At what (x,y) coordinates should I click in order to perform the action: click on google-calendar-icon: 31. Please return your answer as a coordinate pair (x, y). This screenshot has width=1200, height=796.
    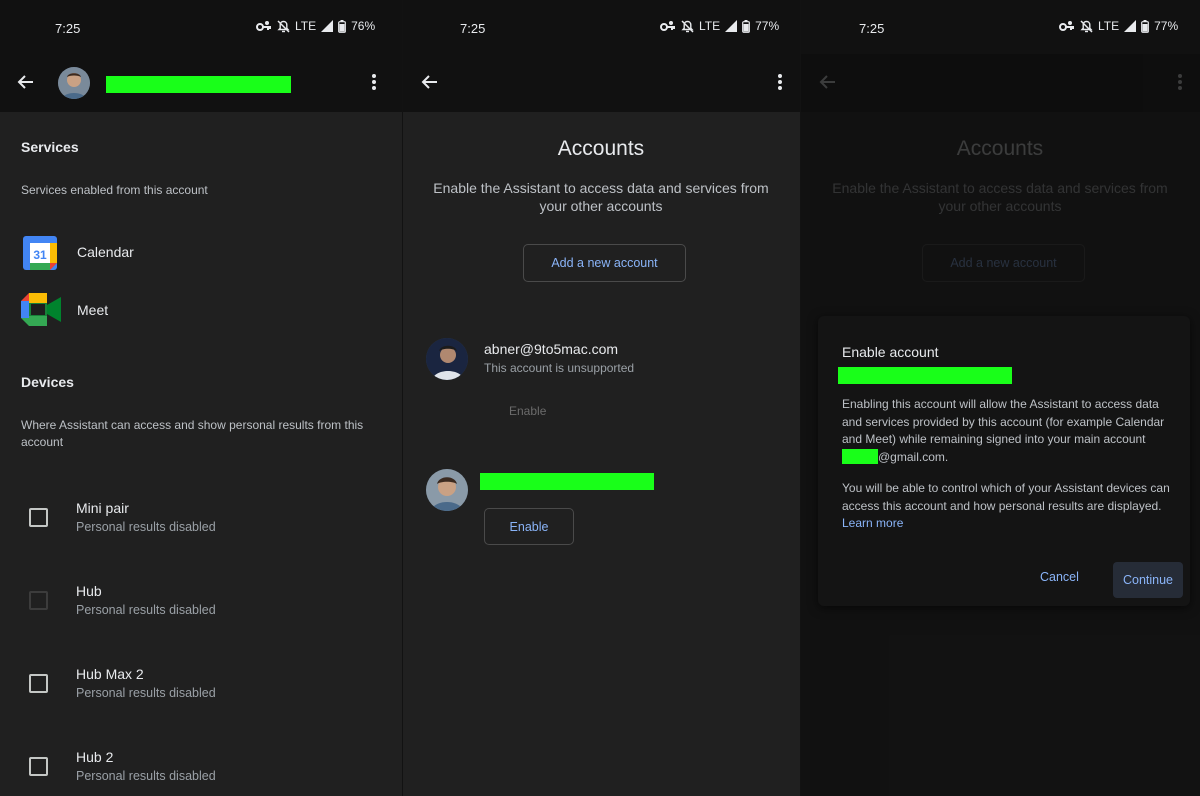
    Looking at the image, I should click on (40, 253).